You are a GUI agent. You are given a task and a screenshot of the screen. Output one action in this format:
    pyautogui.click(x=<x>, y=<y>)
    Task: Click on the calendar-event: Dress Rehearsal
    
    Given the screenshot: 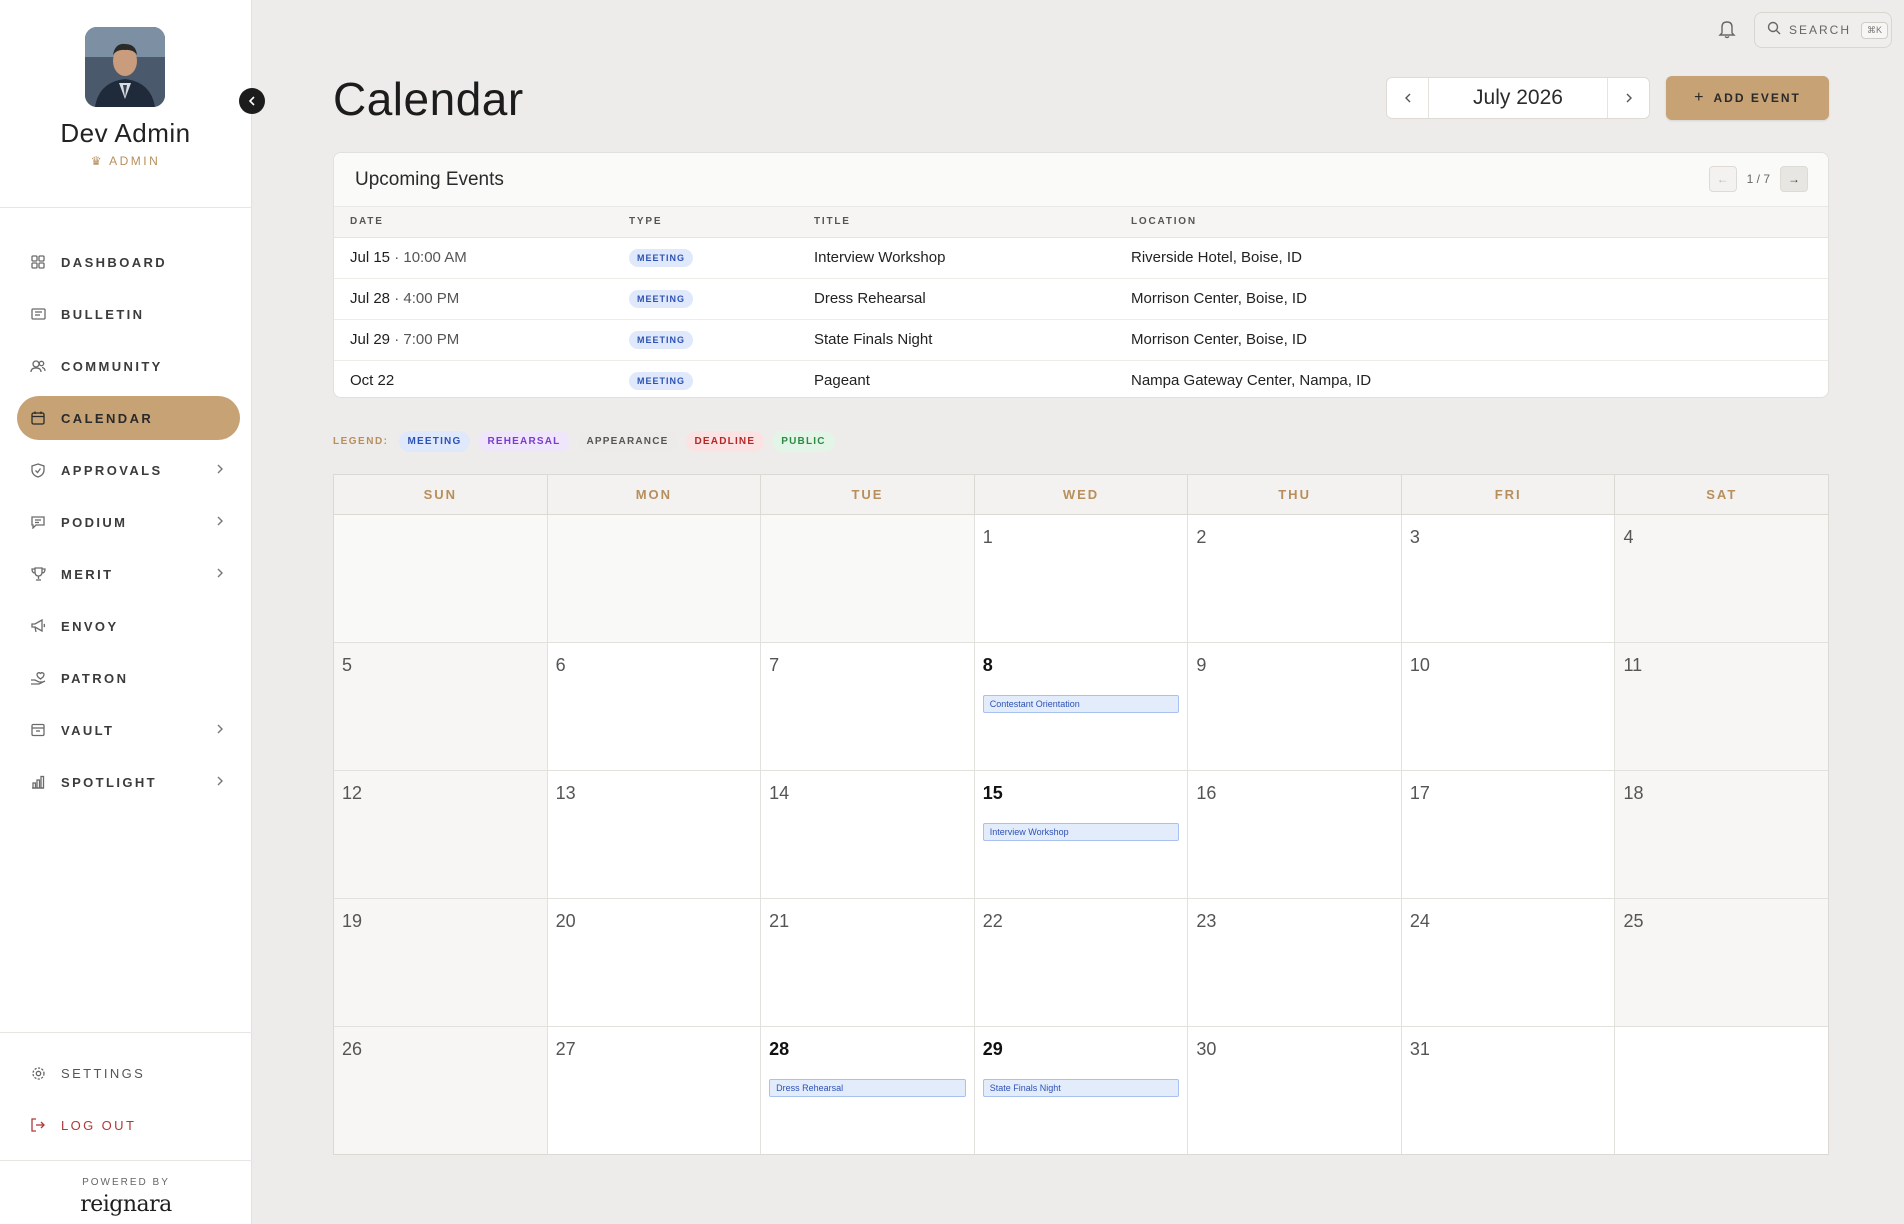 What is the action you would take?
    pyautogui.click(x=867, y=1088)
    